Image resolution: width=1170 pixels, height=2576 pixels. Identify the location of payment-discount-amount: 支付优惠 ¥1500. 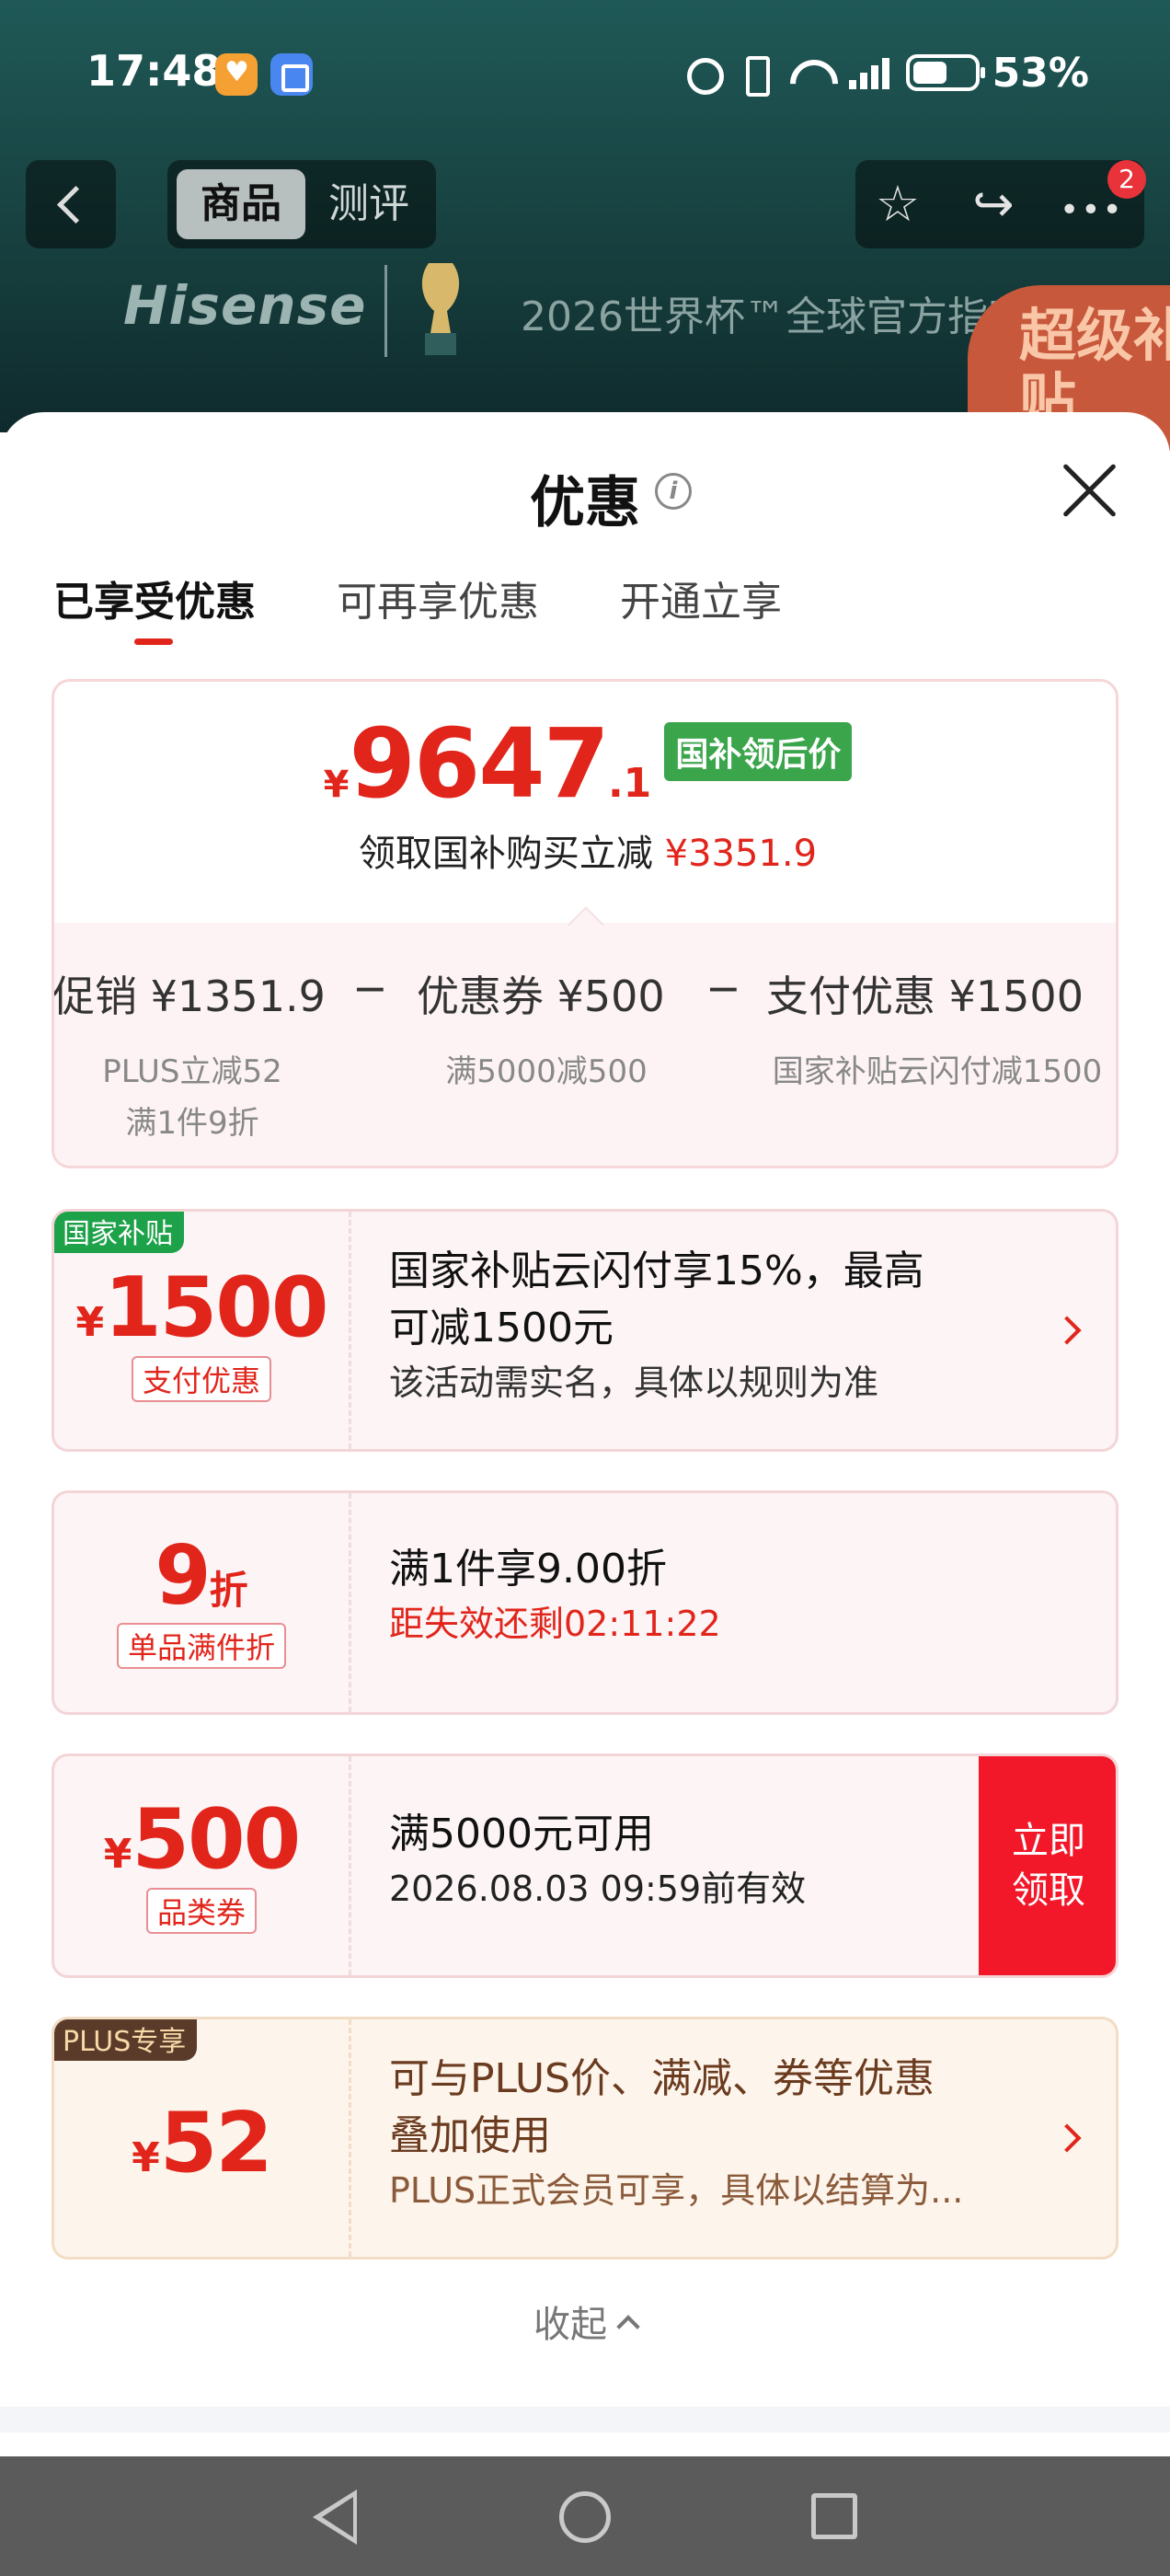
(925, 997).